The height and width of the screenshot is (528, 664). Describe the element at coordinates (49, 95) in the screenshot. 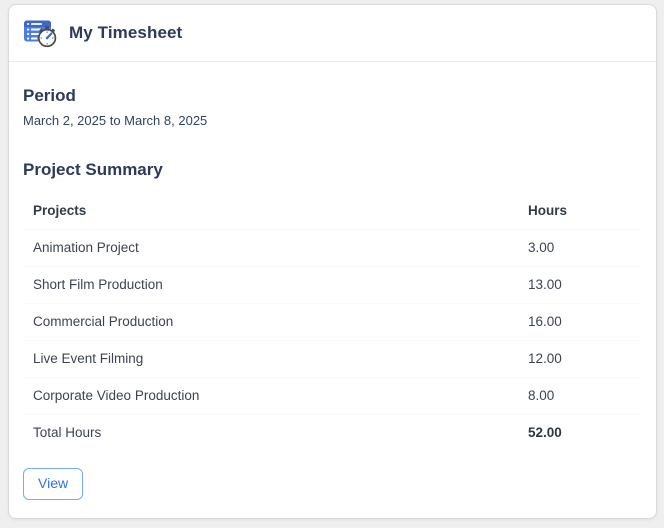

I see `period-heading: Period` at that location.